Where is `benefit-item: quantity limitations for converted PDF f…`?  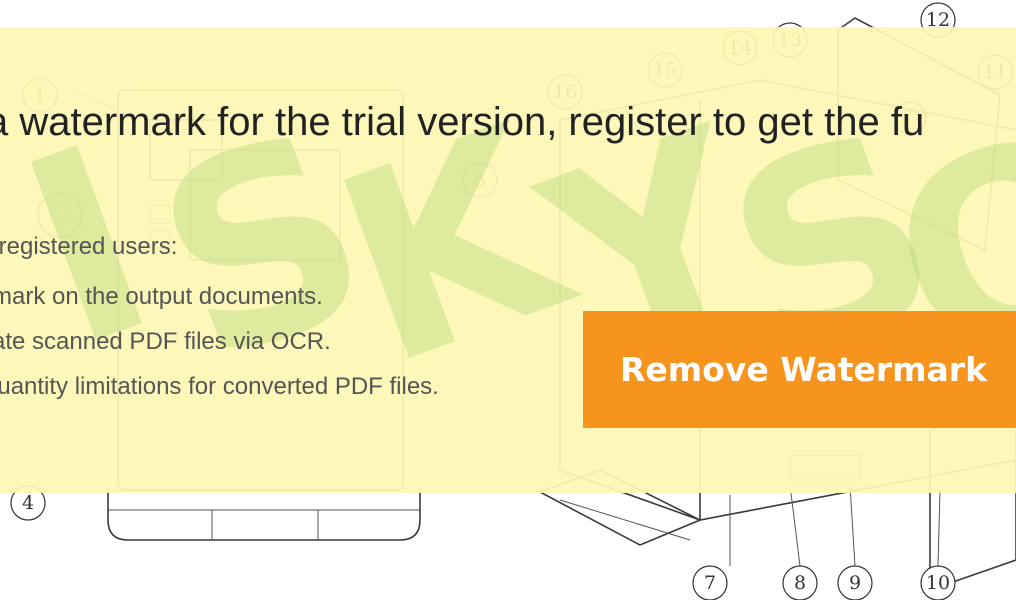
benefit-item: quantity limitations for converted PDF f… is located at coordinates (219, 386).